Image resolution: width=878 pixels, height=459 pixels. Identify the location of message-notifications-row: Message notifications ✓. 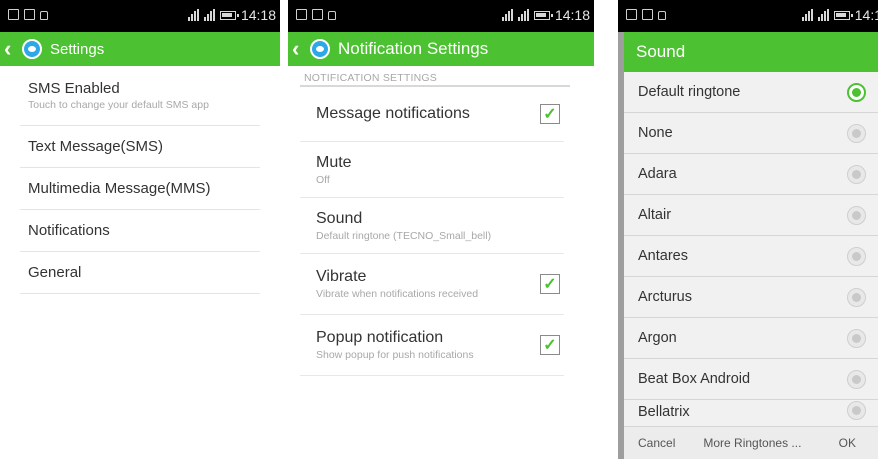
(432, 114).